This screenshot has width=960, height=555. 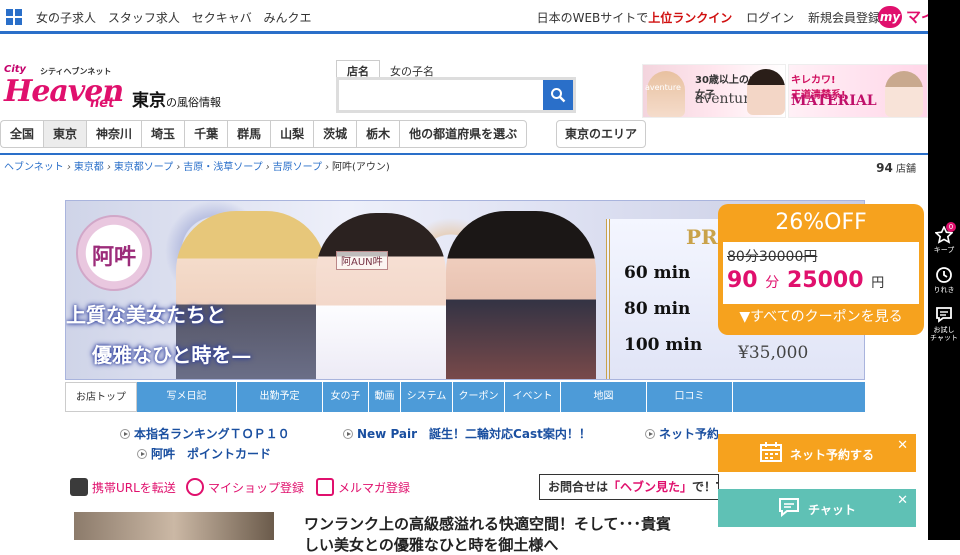 I want to click on top-link-recruit-staff: スタッフ求人, so click(x=144, y=18).